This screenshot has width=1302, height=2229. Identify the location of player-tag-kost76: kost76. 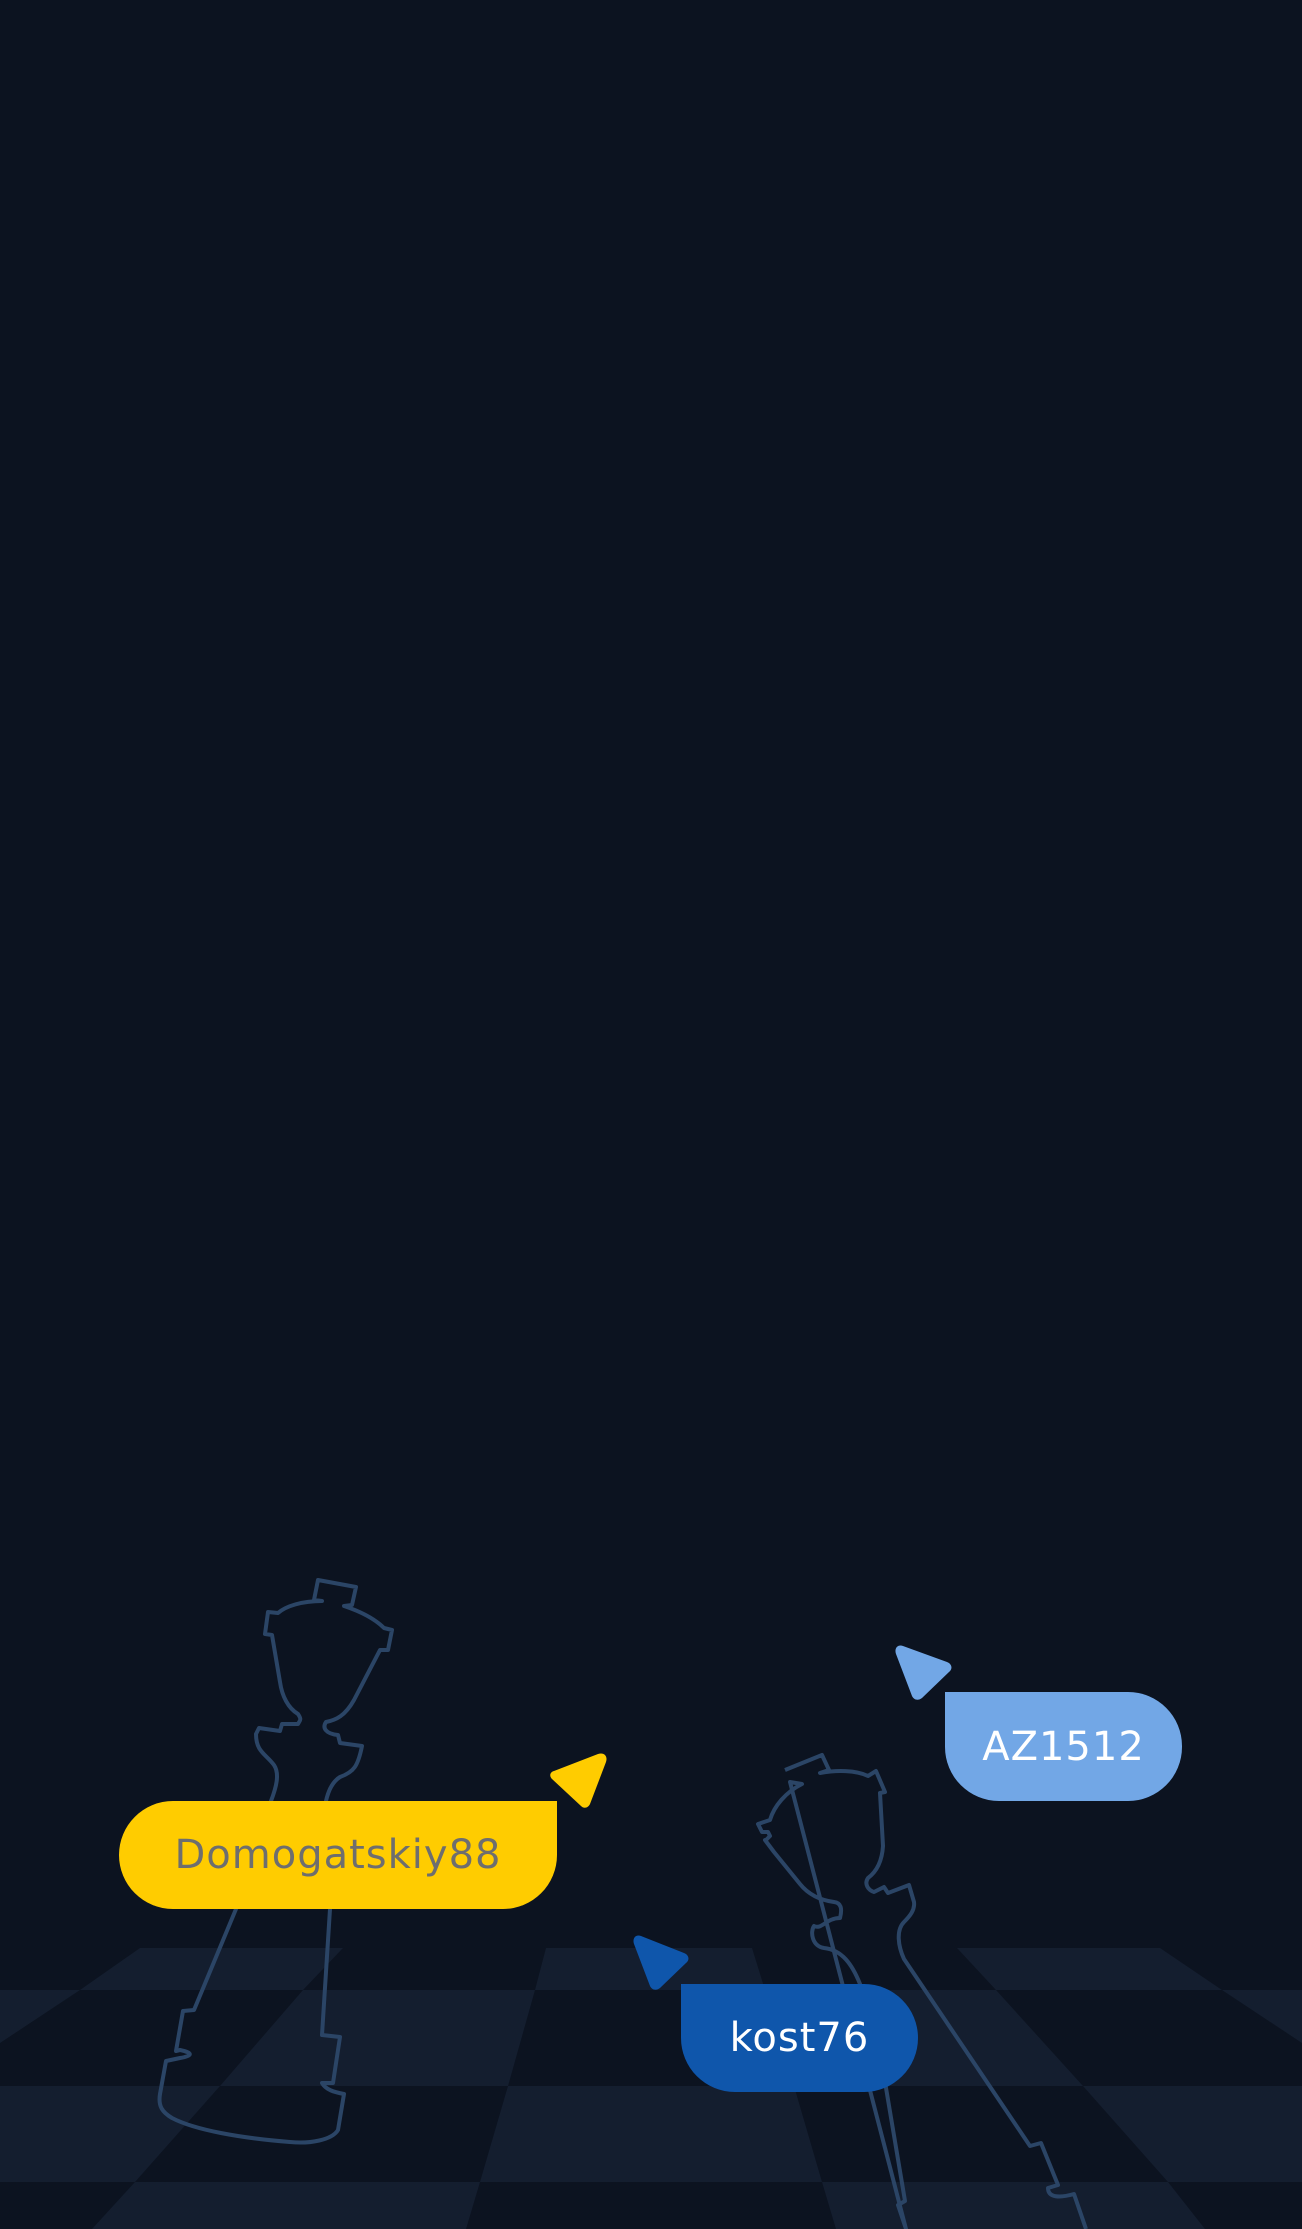
(799, 2038).